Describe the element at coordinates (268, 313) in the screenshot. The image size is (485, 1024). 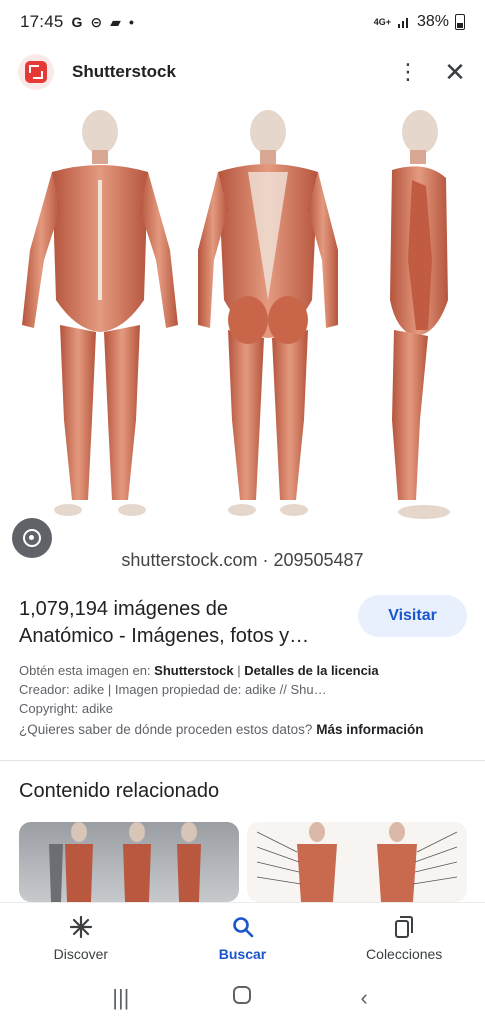
I see `back-figure` at that location.